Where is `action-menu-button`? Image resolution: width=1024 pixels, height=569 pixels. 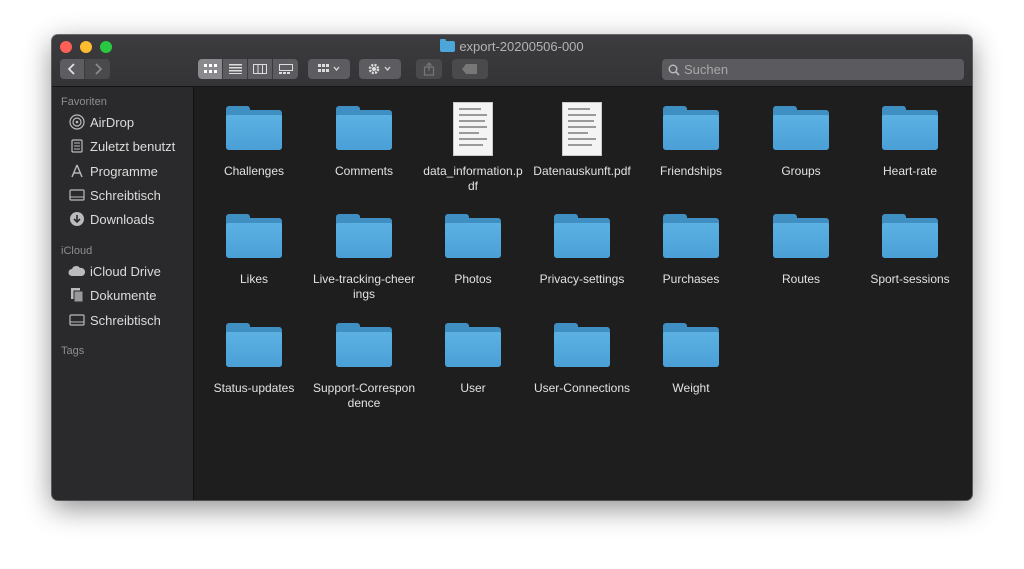
action-menu-button is located at coordinates (380, 69).